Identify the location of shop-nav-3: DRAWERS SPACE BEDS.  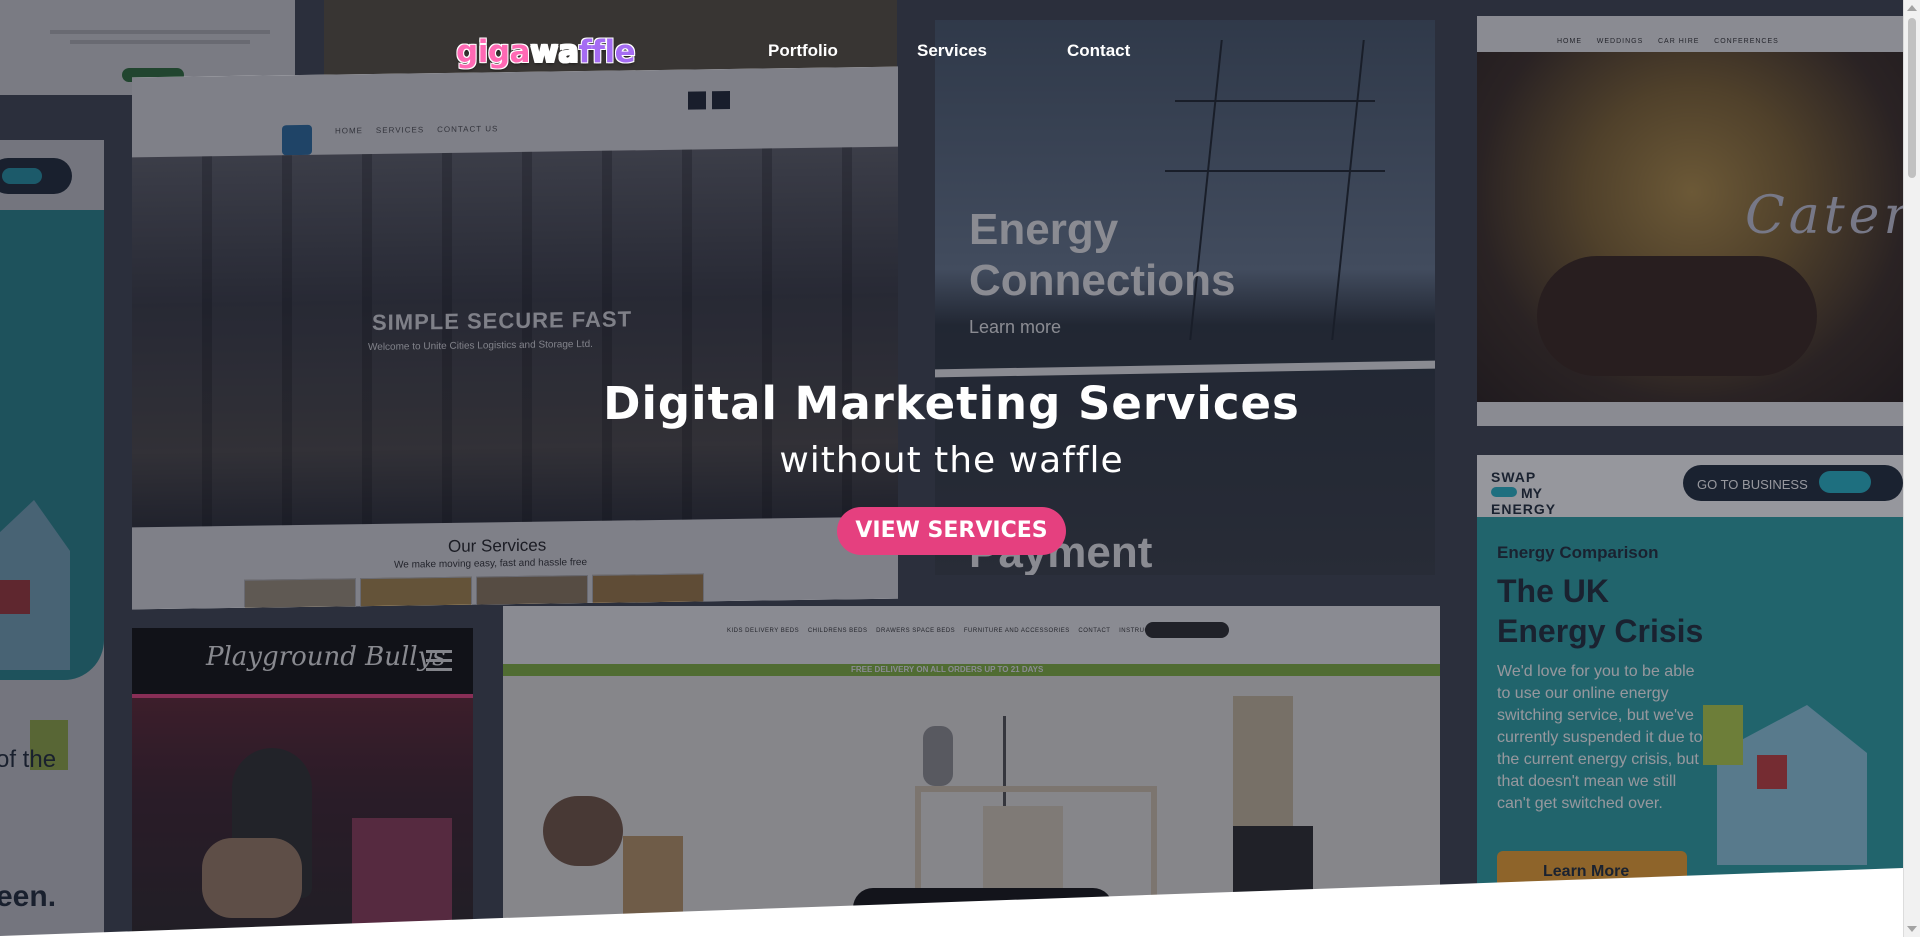
(916, 631).